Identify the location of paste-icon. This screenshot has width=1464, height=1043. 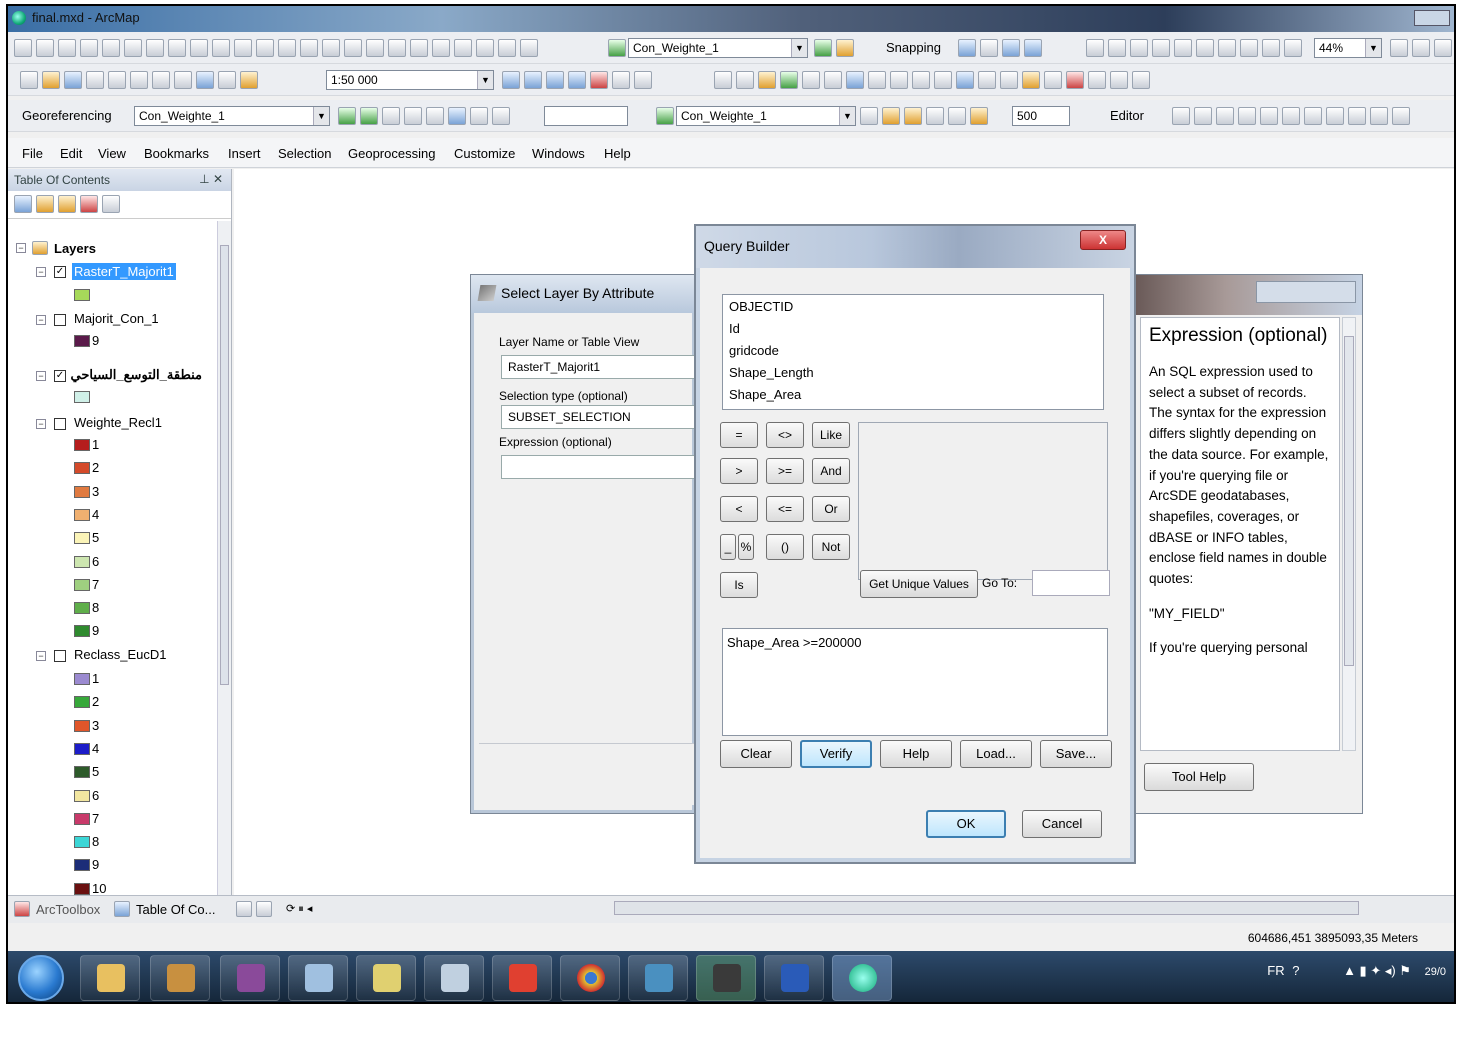
(161, 80).